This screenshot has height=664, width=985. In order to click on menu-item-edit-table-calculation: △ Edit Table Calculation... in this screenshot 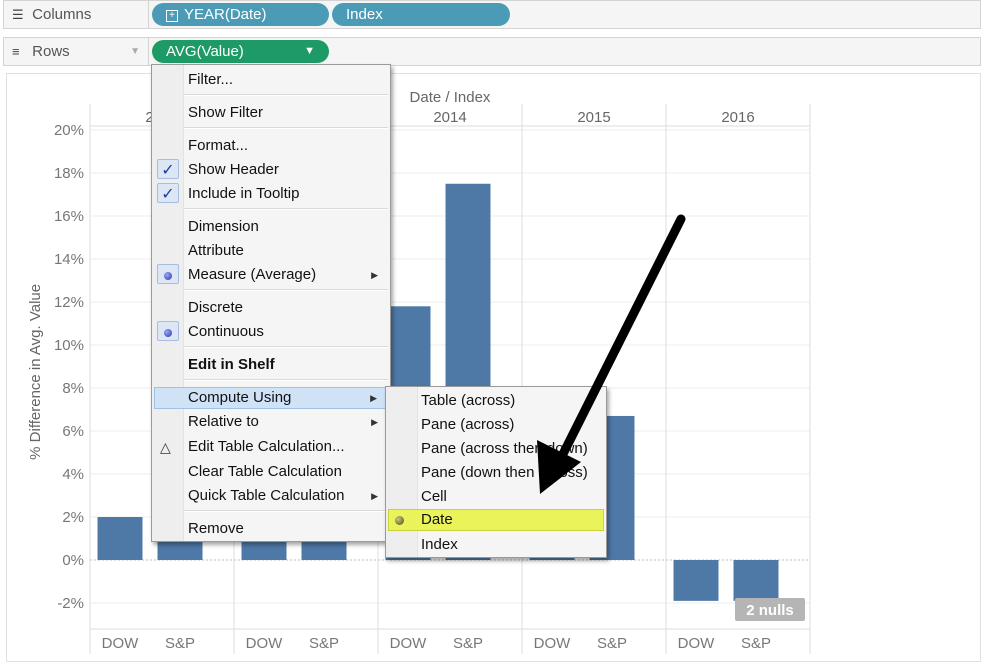, I will do `click(271, 447)`.